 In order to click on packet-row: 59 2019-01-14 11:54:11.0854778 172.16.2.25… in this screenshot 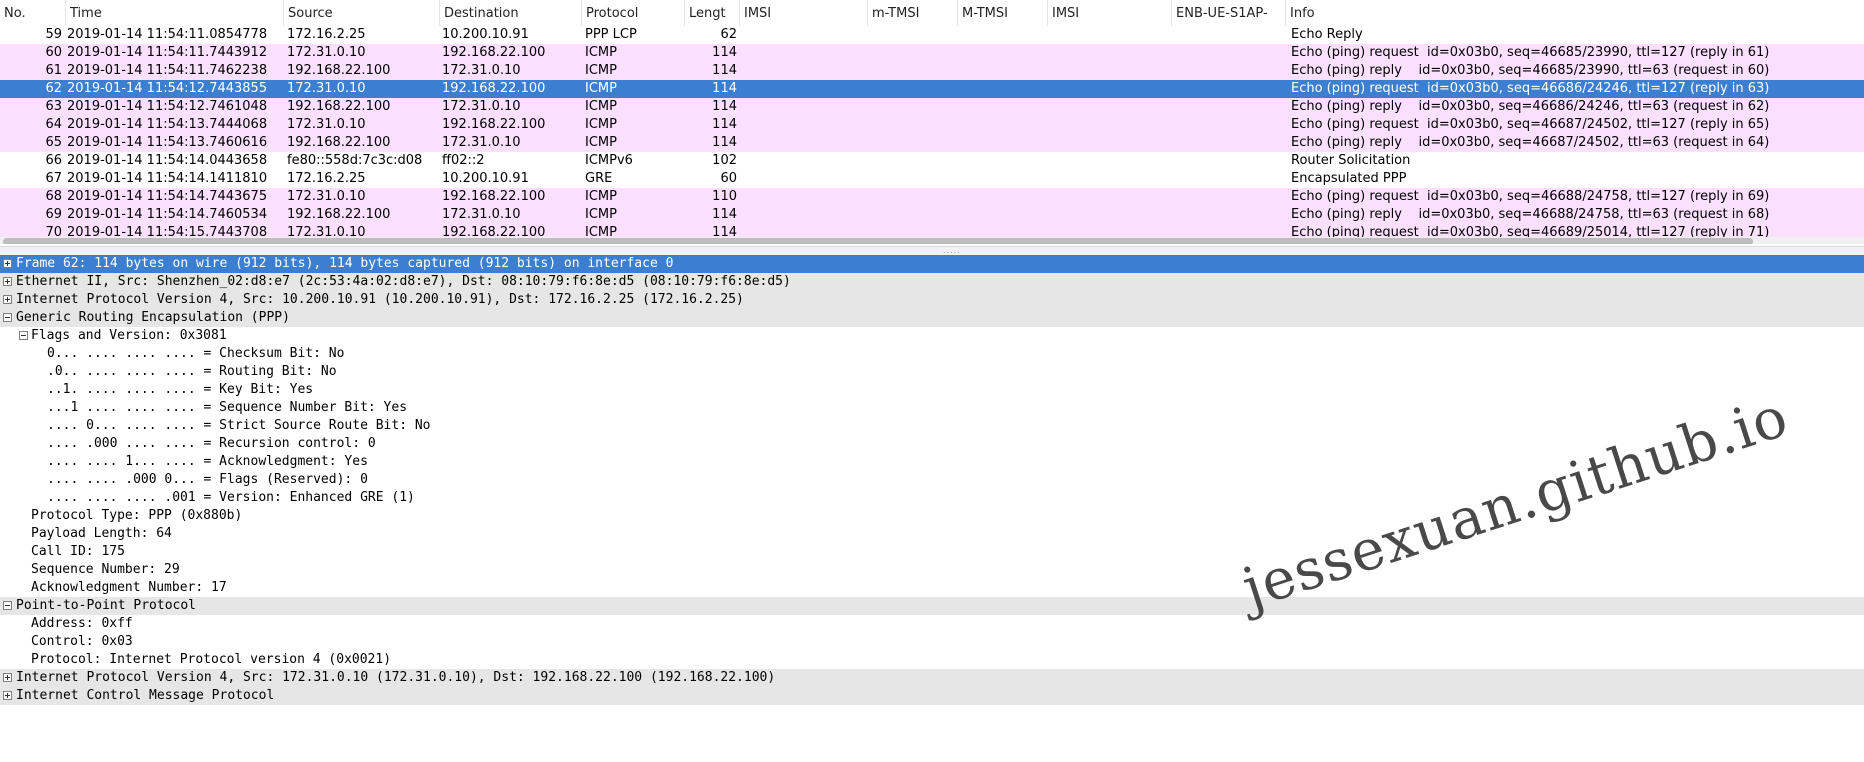, I will do `click(932, 35)`.